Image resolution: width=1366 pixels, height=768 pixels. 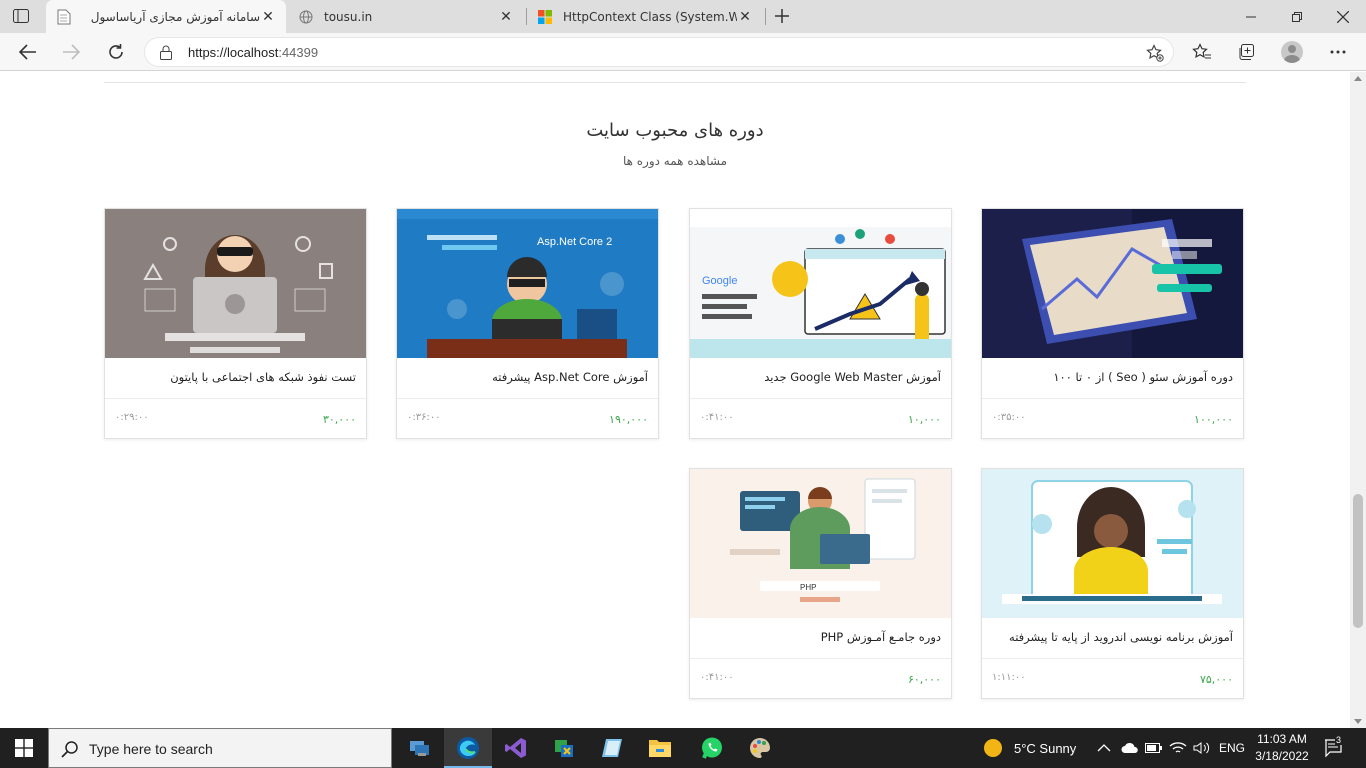 What do you see at coordinates (468, 748) in the screenshot?
I see `edge-browser-icon` at bounding box center [468, 748].